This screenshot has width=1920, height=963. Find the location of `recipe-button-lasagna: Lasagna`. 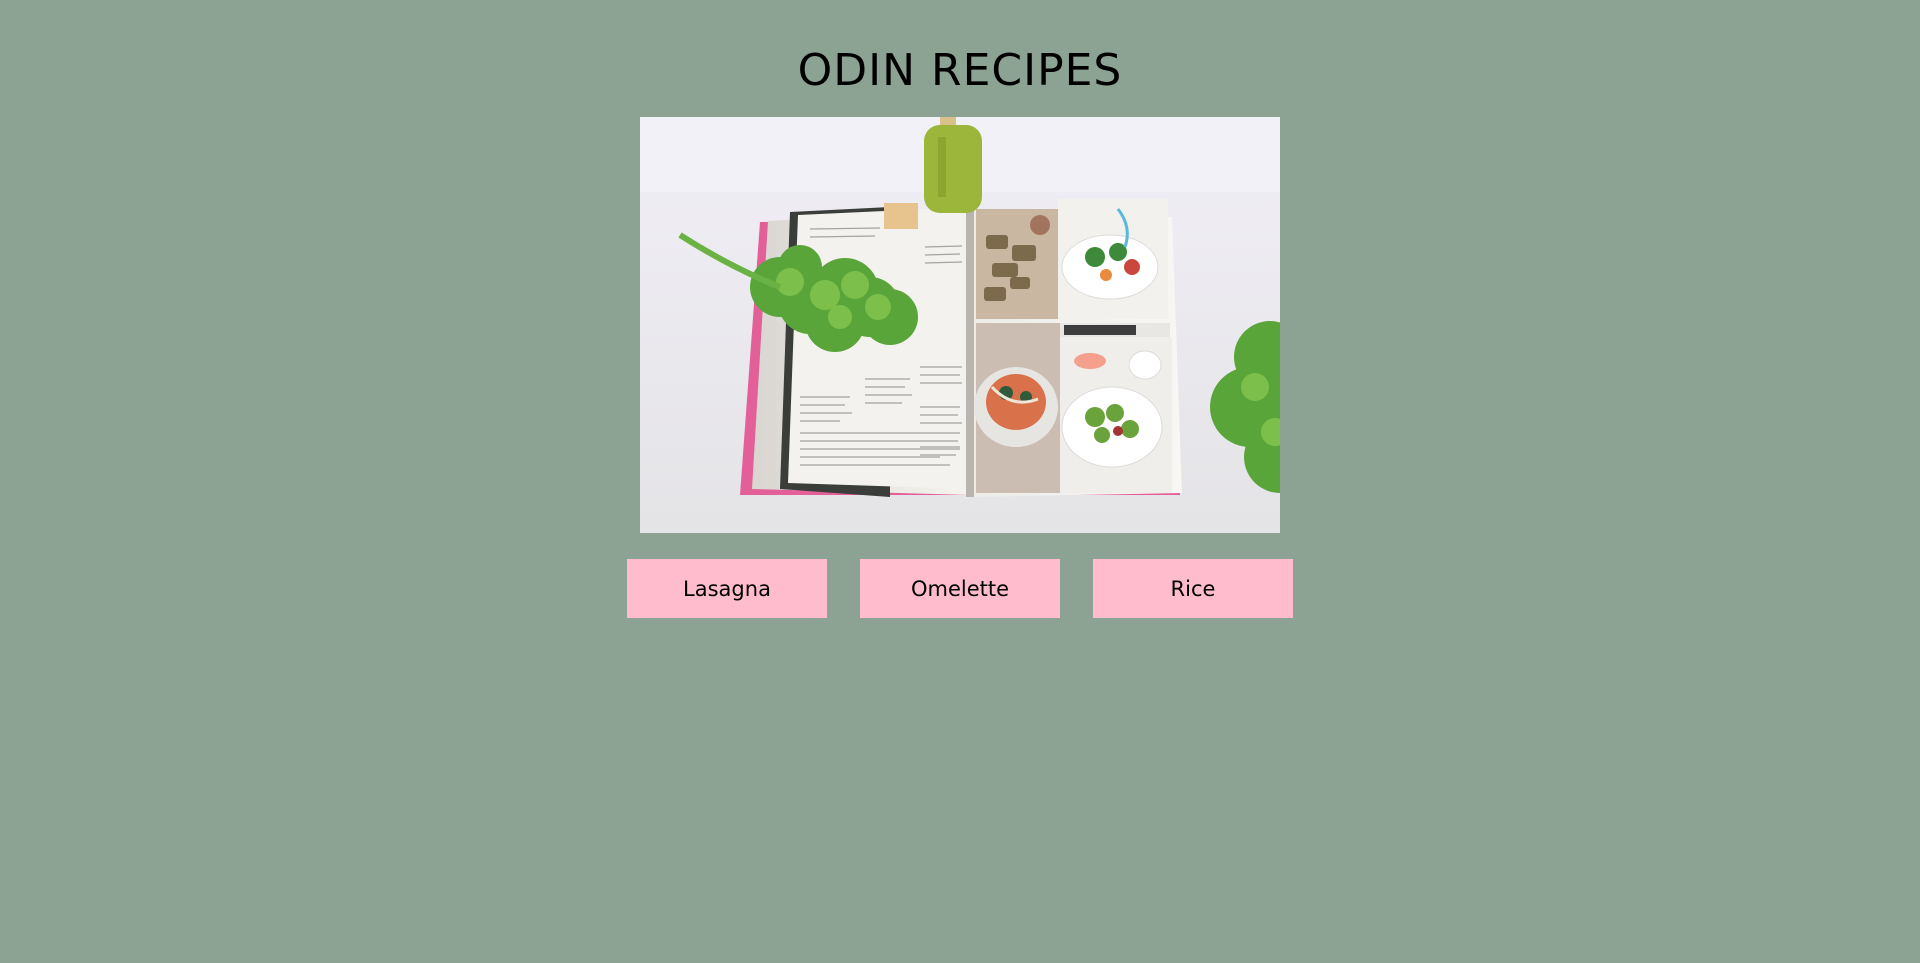

recipe-button-lasagna: Lasagna is located at coordinates (727, 588).